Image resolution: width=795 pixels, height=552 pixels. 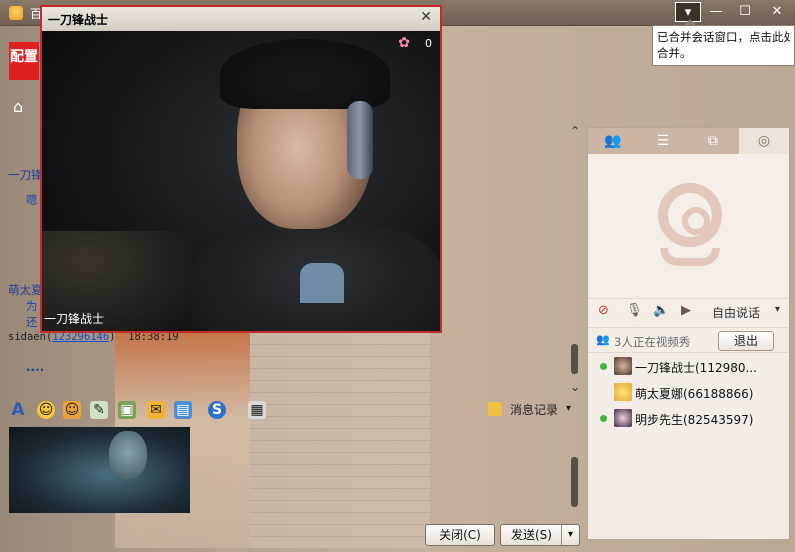 I want to click on merge-tooltip: 已合并会话窗口，点击此处 合并。, so click(x=723, y=42).